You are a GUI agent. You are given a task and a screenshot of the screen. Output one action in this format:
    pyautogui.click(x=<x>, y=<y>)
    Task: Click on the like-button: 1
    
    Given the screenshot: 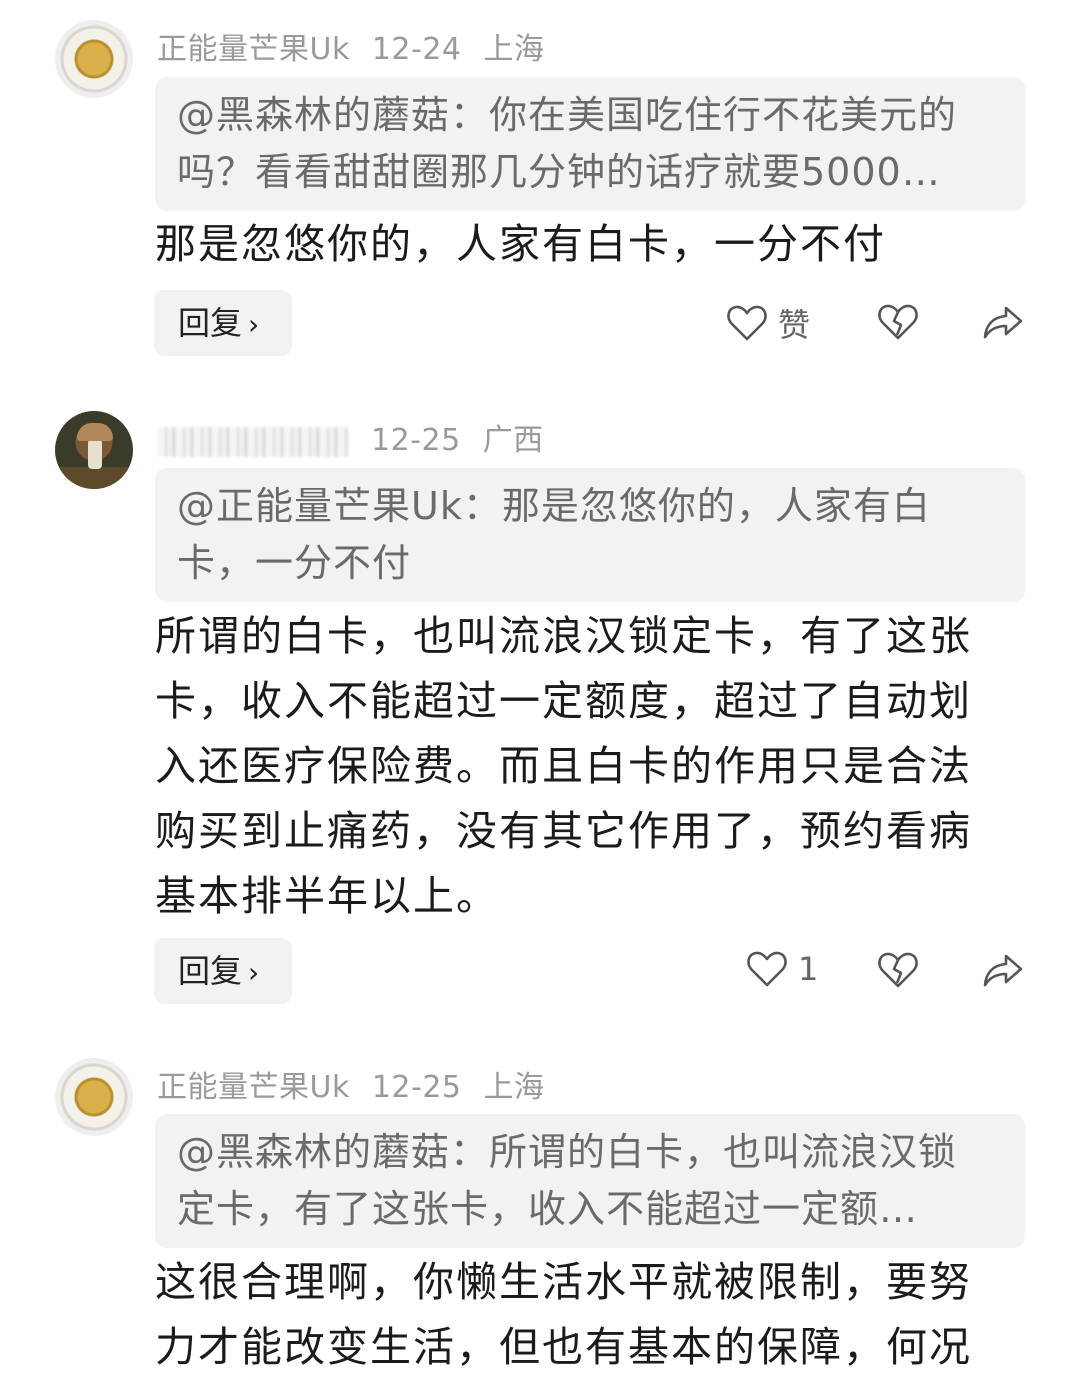 What is the action you would take?
    pyautogui.click(x=782, y=968)
    